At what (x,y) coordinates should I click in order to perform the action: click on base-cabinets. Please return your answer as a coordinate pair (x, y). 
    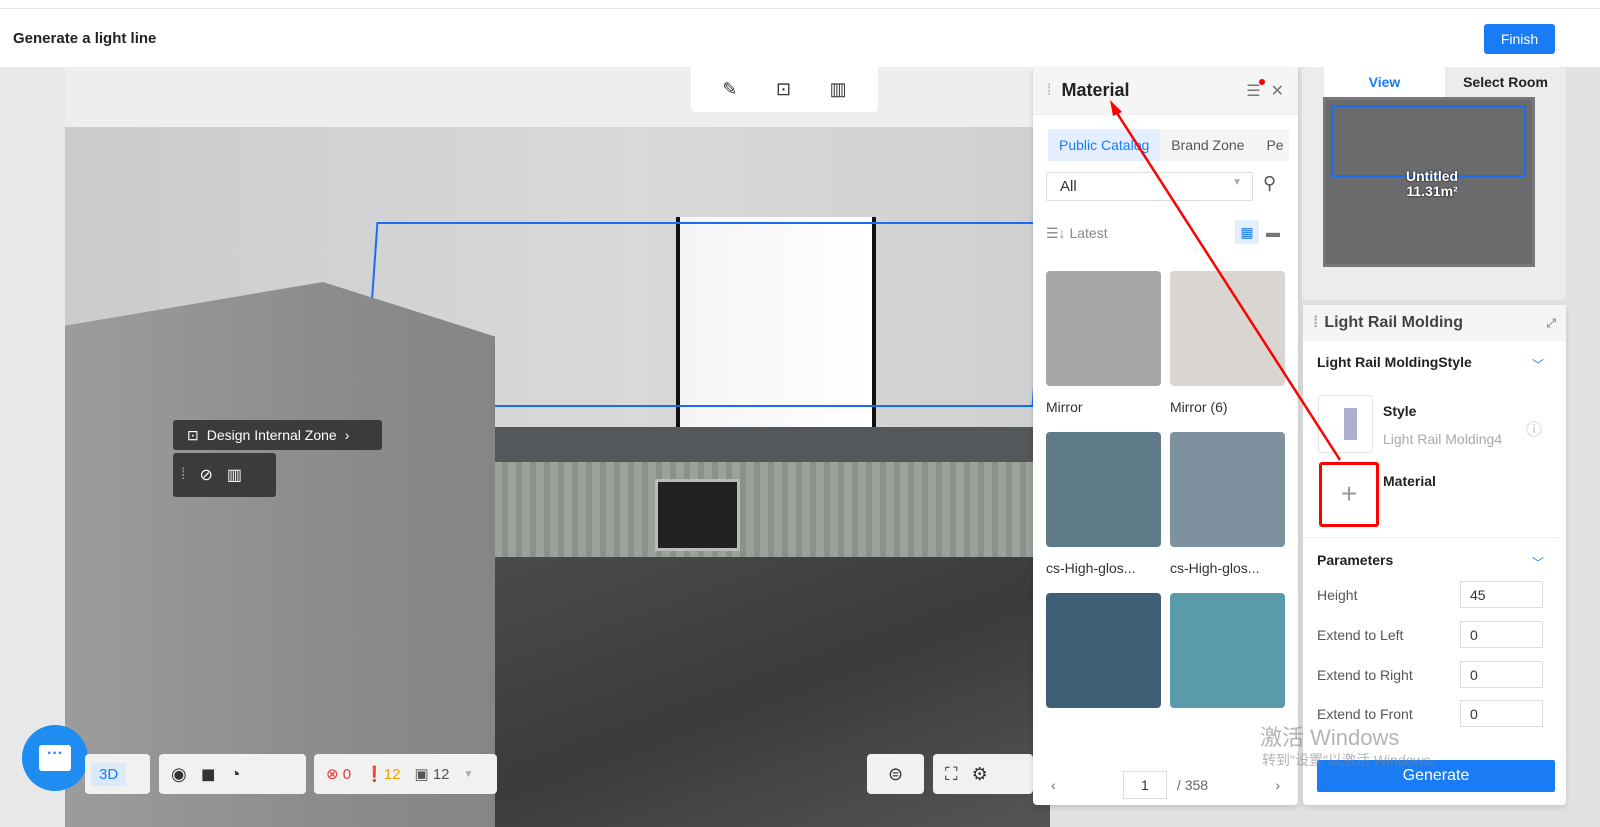
    Looking at the image, I should click on (760, 512).